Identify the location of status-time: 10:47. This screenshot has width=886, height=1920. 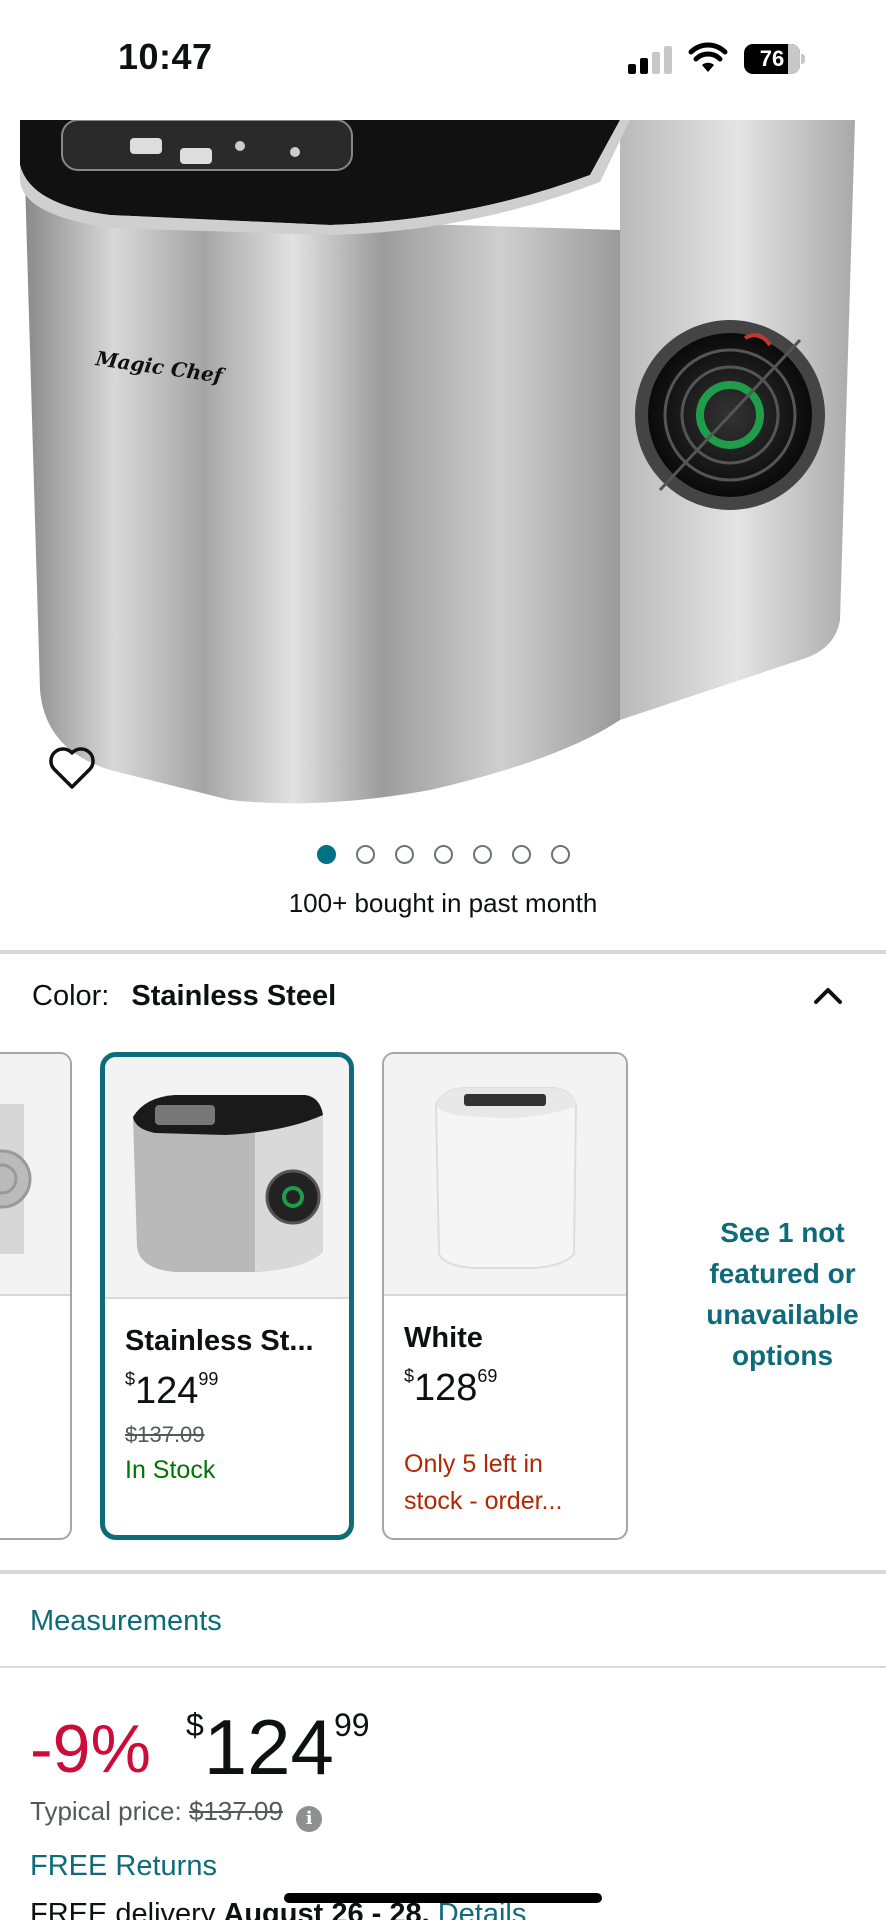
(165, 56).